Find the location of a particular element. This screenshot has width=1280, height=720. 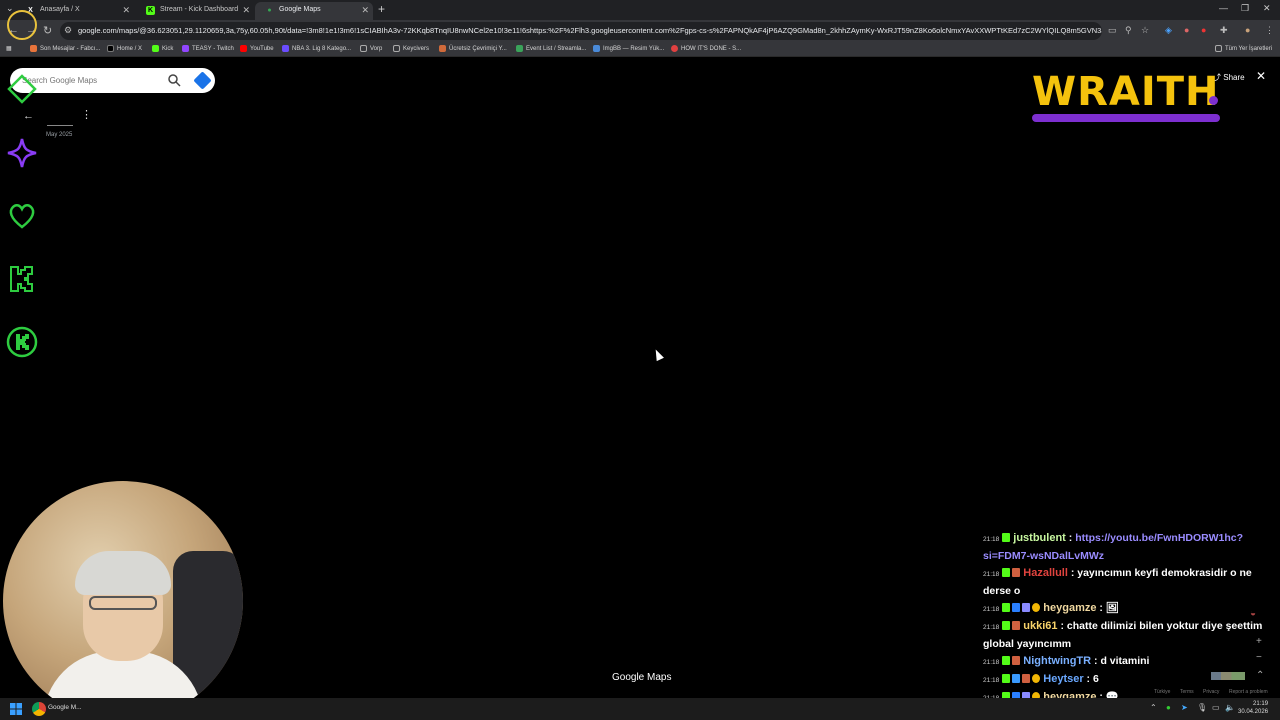

bookmark-item: Kick is located at coordinates (162, 49).